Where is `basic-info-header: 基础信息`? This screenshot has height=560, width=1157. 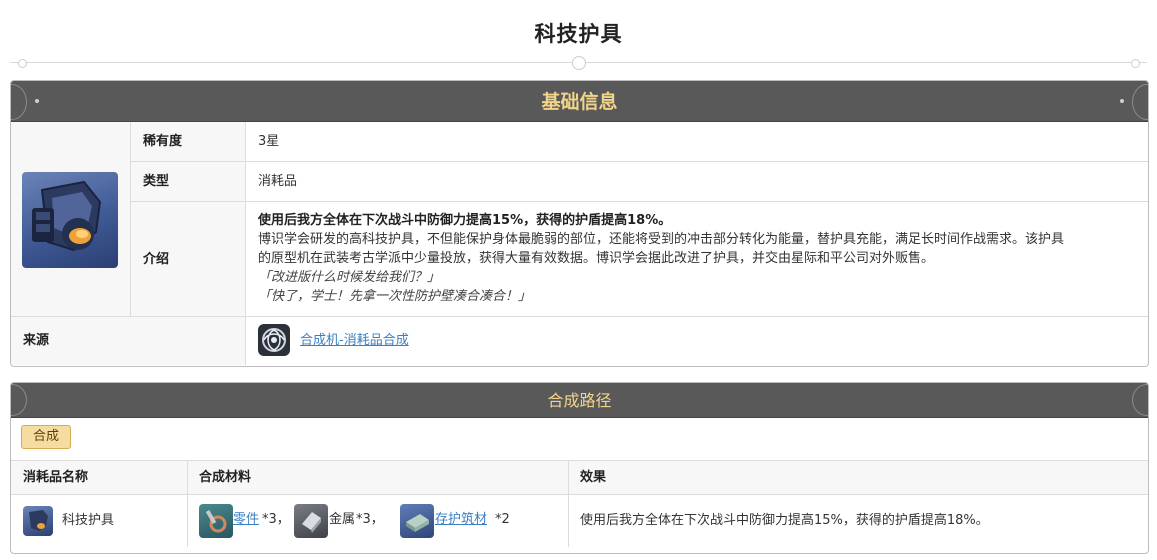
basic-info-header: 基础信息 is located at coordinates (579, 101).